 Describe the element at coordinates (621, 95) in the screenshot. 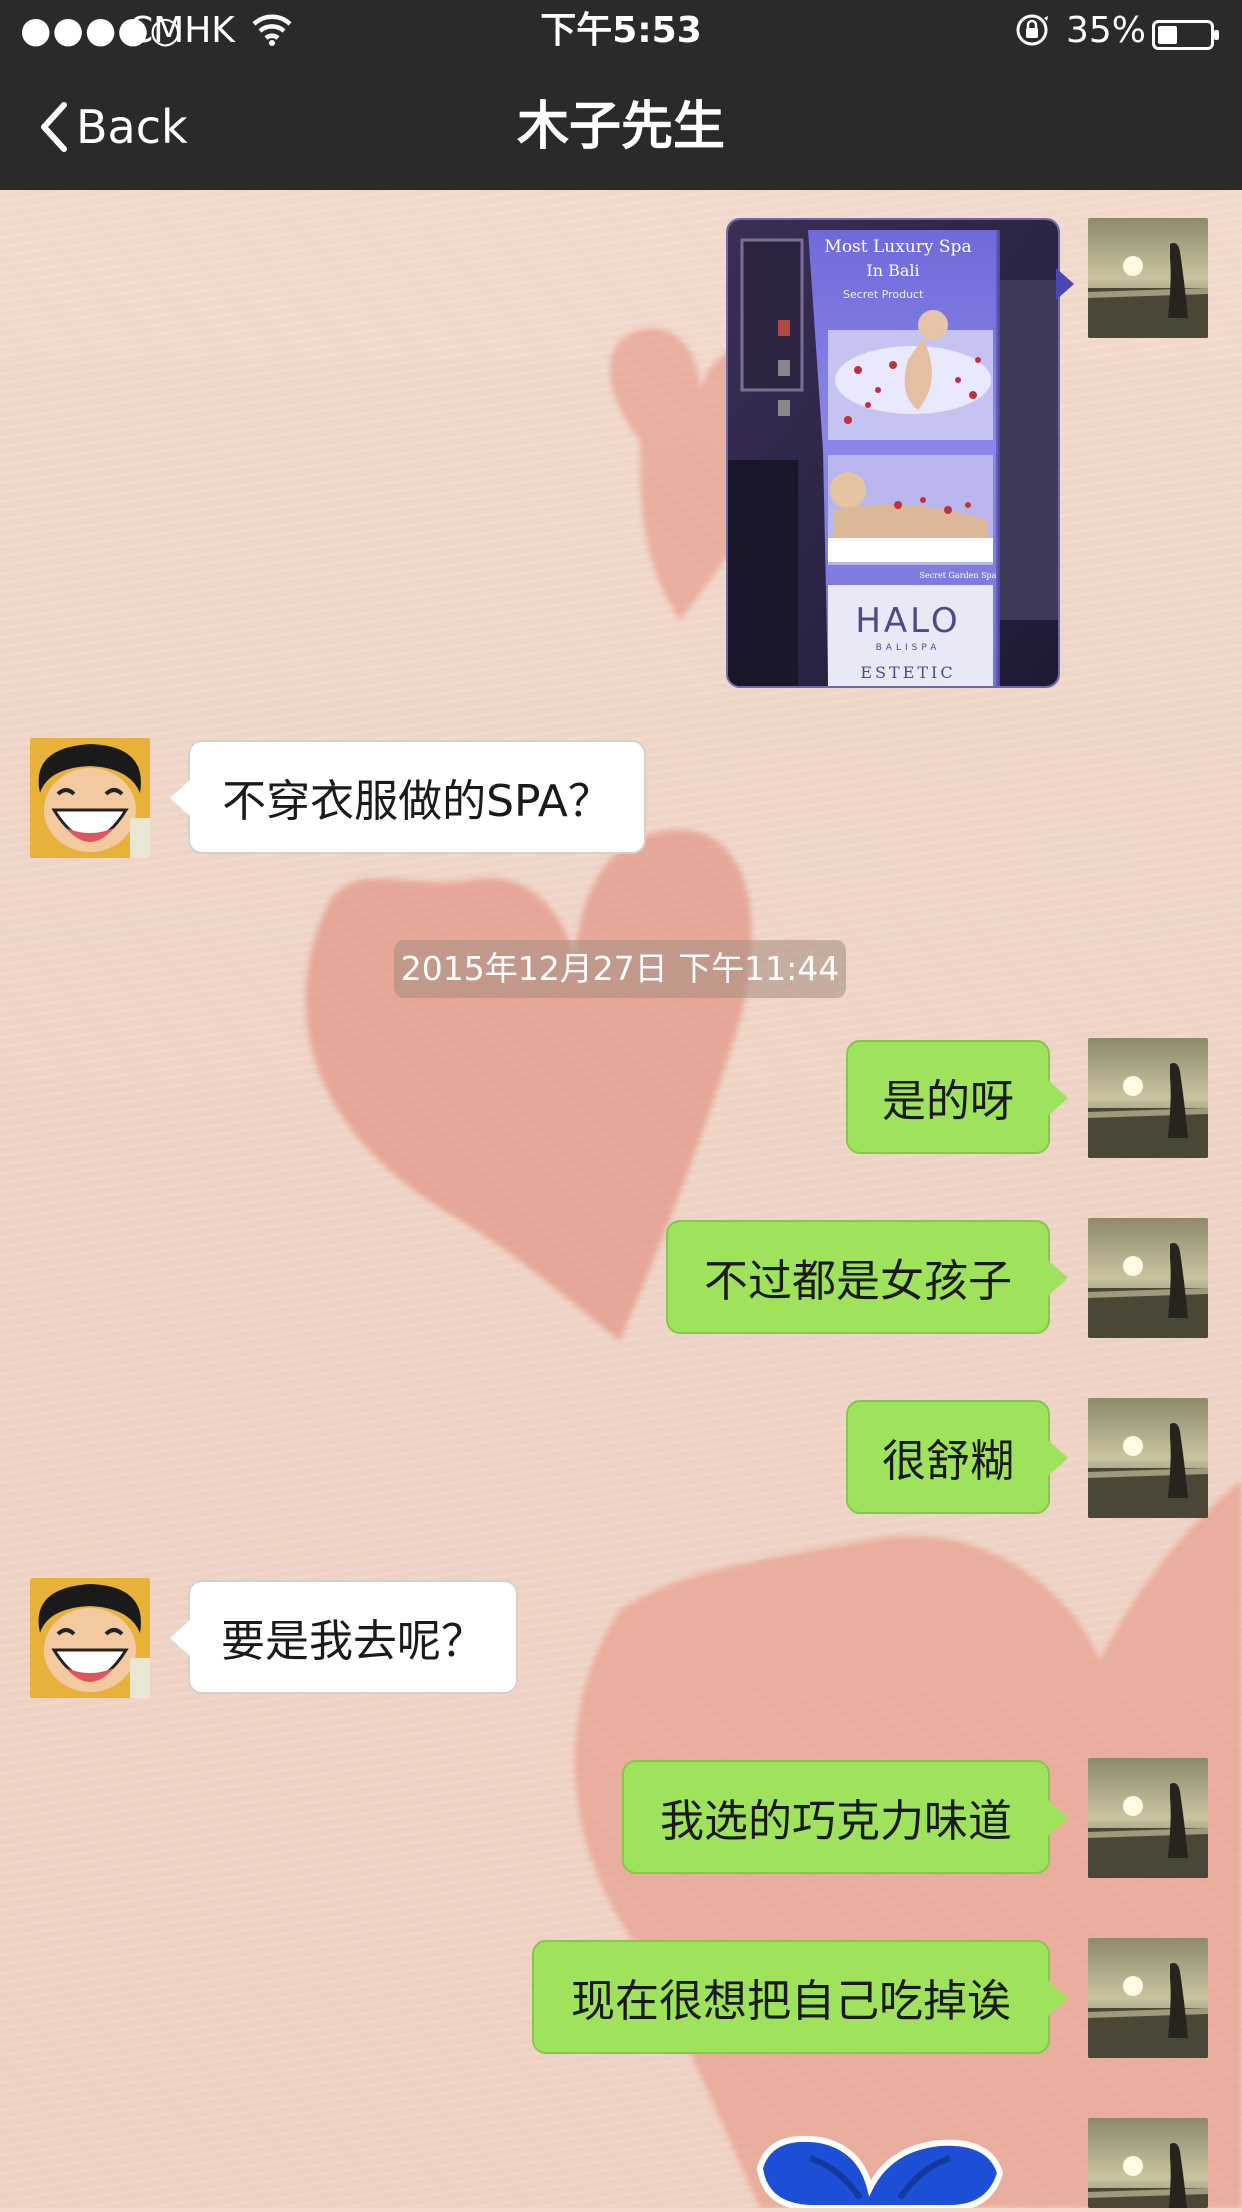

I see `navigation-bar: ●●●●○ CMHK 下午5:53 35% Back 木子先生` at that location.